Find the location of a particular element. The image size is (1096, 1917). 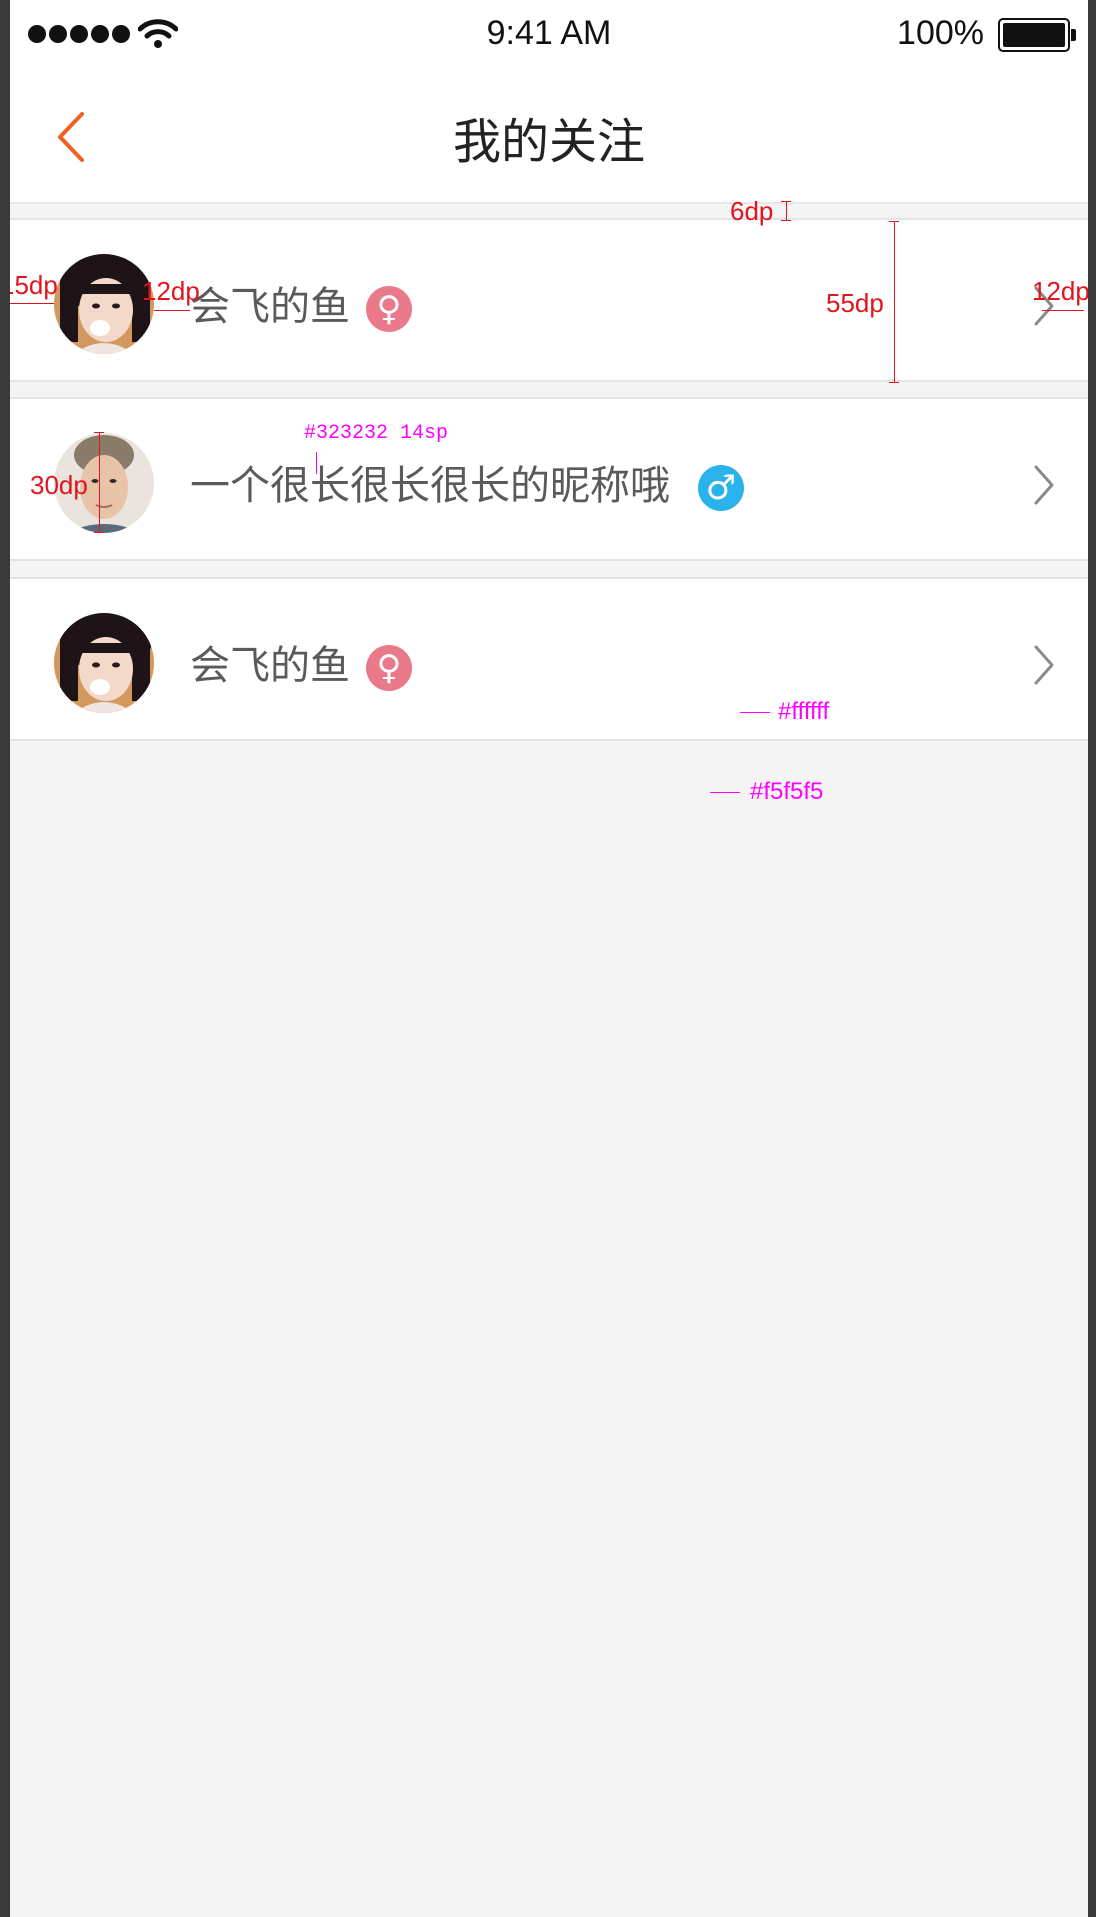

avatar-gap-measure-line is located at coordinates (172, 310).